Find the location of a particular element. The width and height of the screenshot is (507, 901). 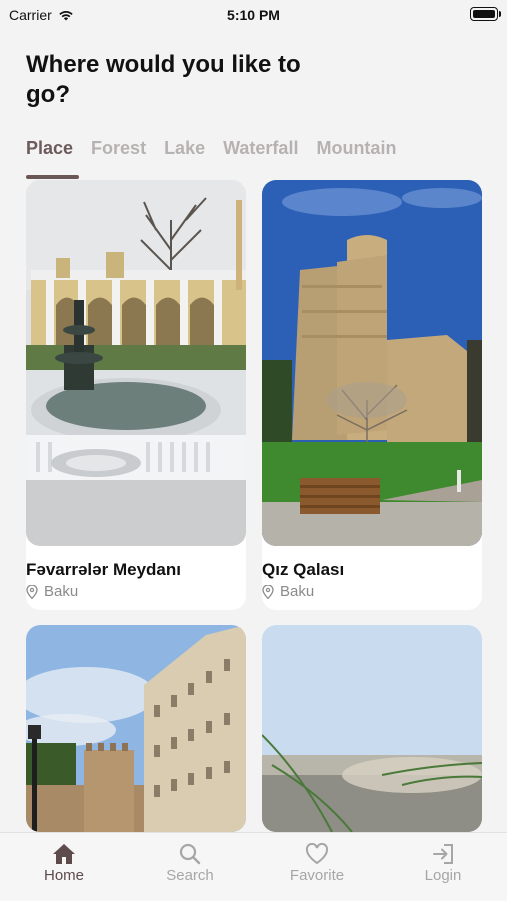

clock: 5:10 PM is located at coordinates (253, 15).